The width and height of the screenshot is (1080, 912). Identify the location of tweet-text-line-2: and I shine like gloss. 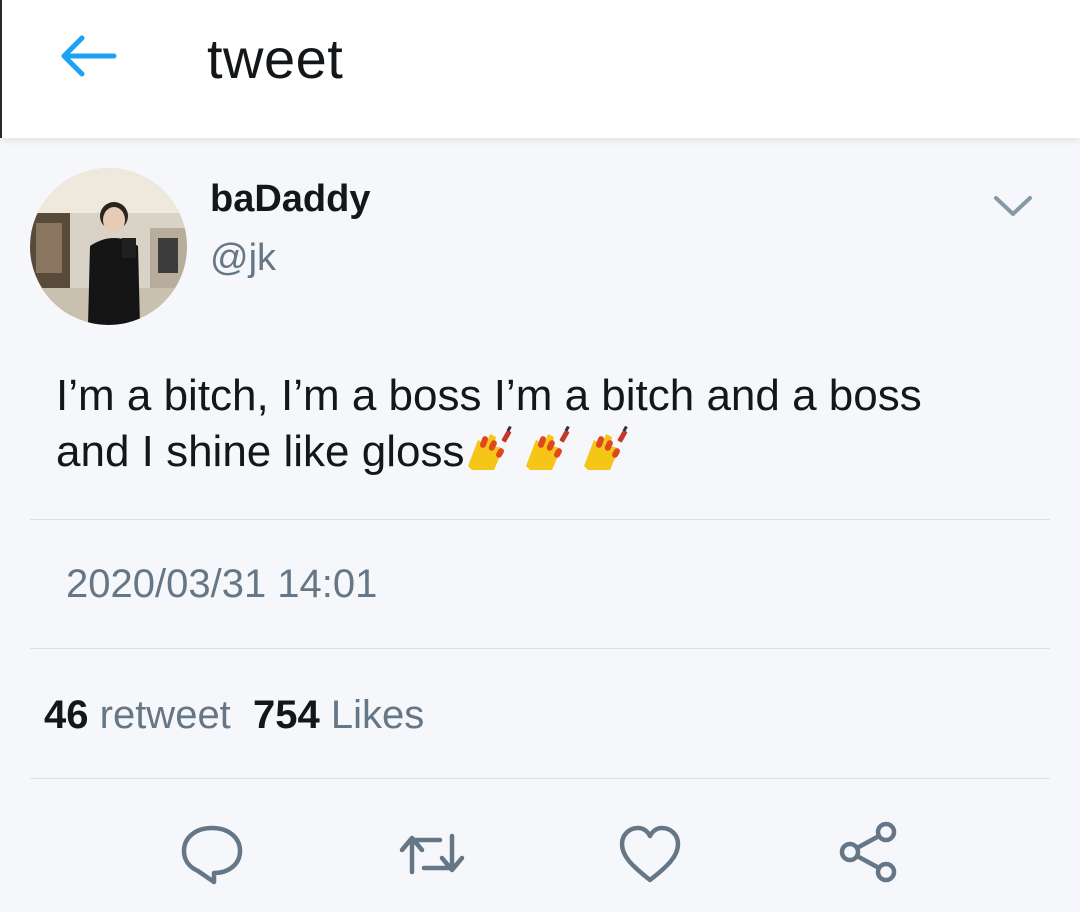
(260, 451).